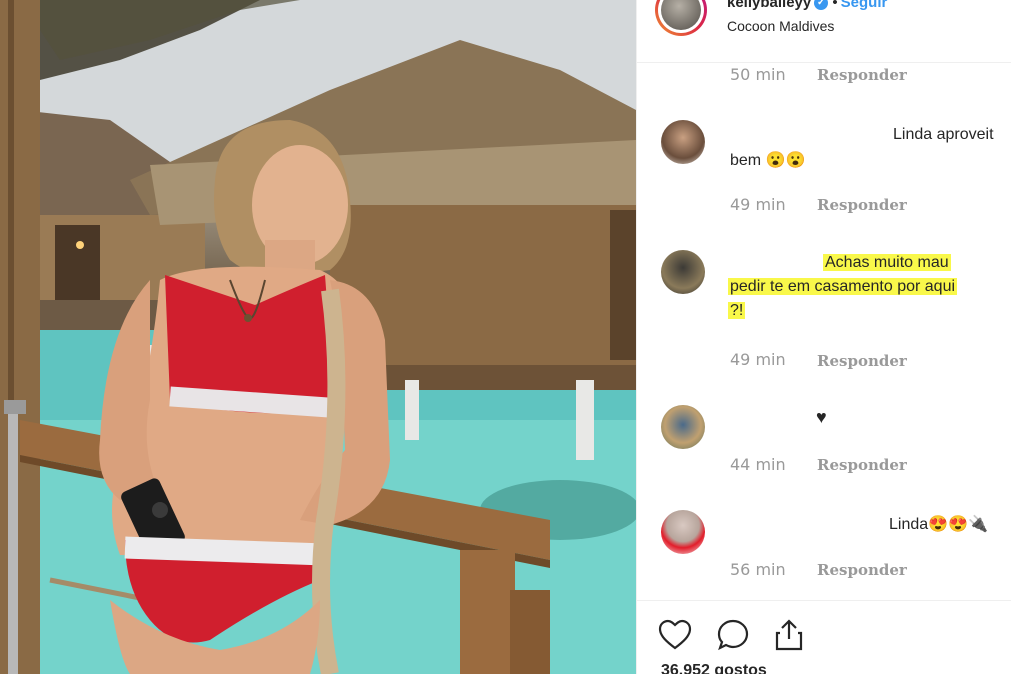  I want to click on share-icon, so click(789, 635).